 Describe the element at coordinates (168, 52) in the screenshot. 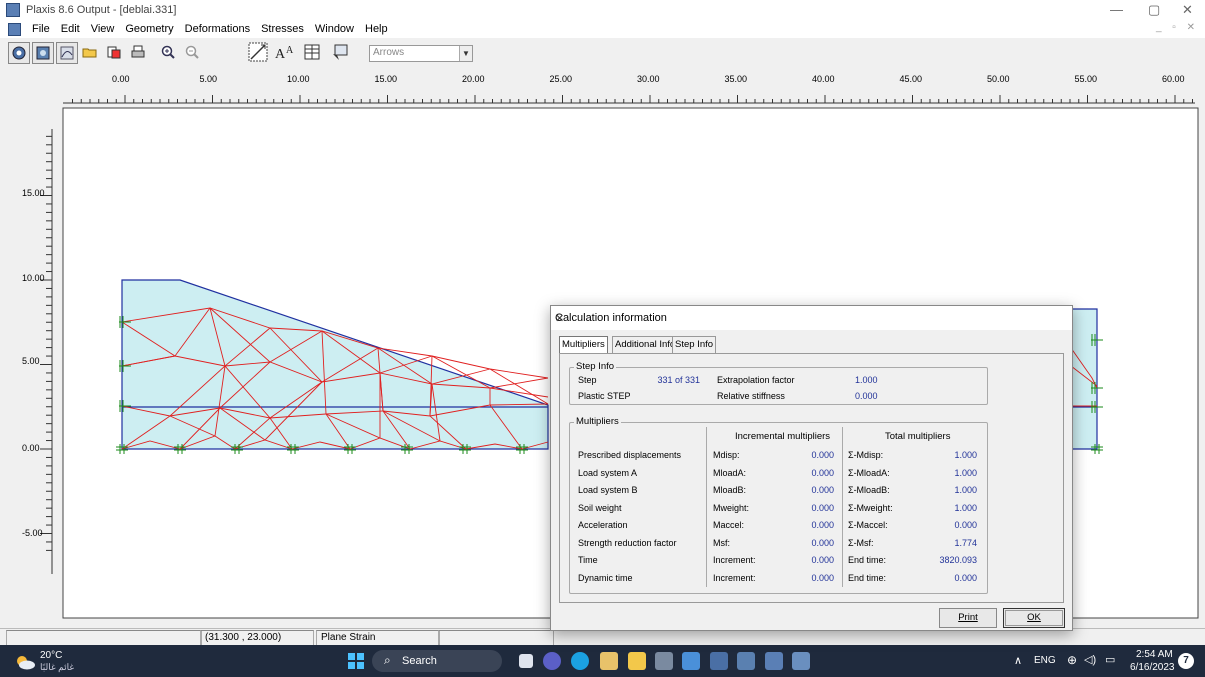

I see `zoom-in-icon` at that location.